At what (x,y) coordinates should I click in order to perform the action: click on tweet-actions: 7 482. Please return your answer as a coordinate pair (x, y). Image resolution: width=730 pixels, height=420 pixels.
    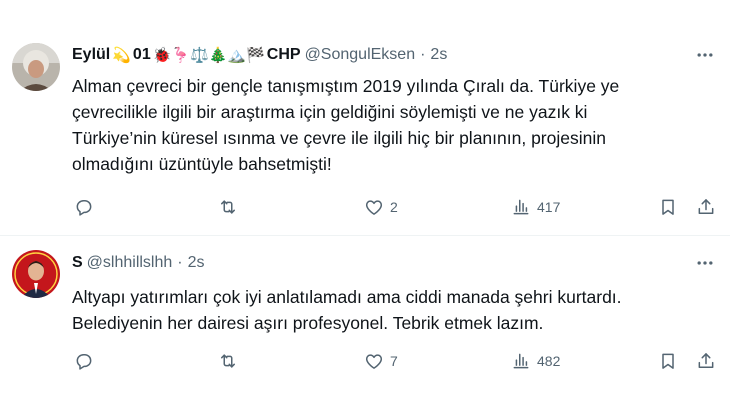
    Looking at the image, I should click on (395, 361).